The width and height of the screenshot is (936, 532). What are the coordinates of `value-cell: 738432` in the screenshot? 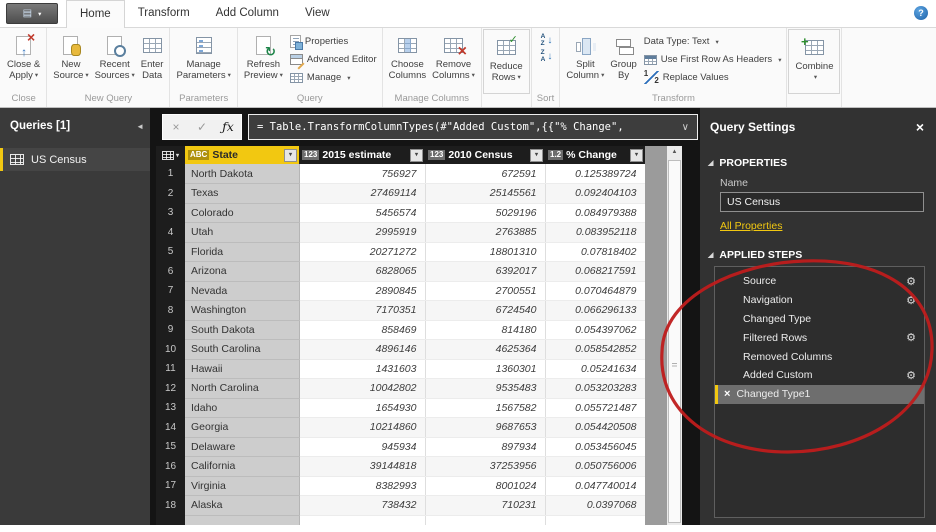 It's located at (362, 505).